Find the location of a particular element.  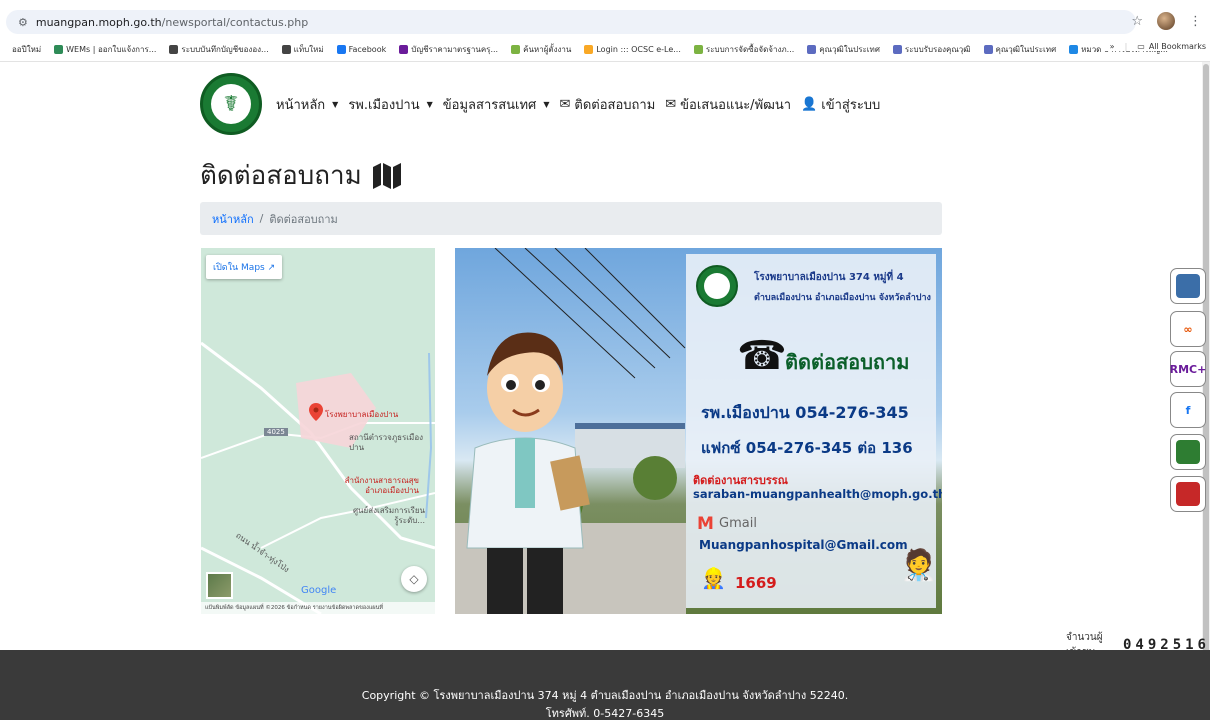

ambulance-mascot-icon: 👷 is located at coordinates (713, 578).